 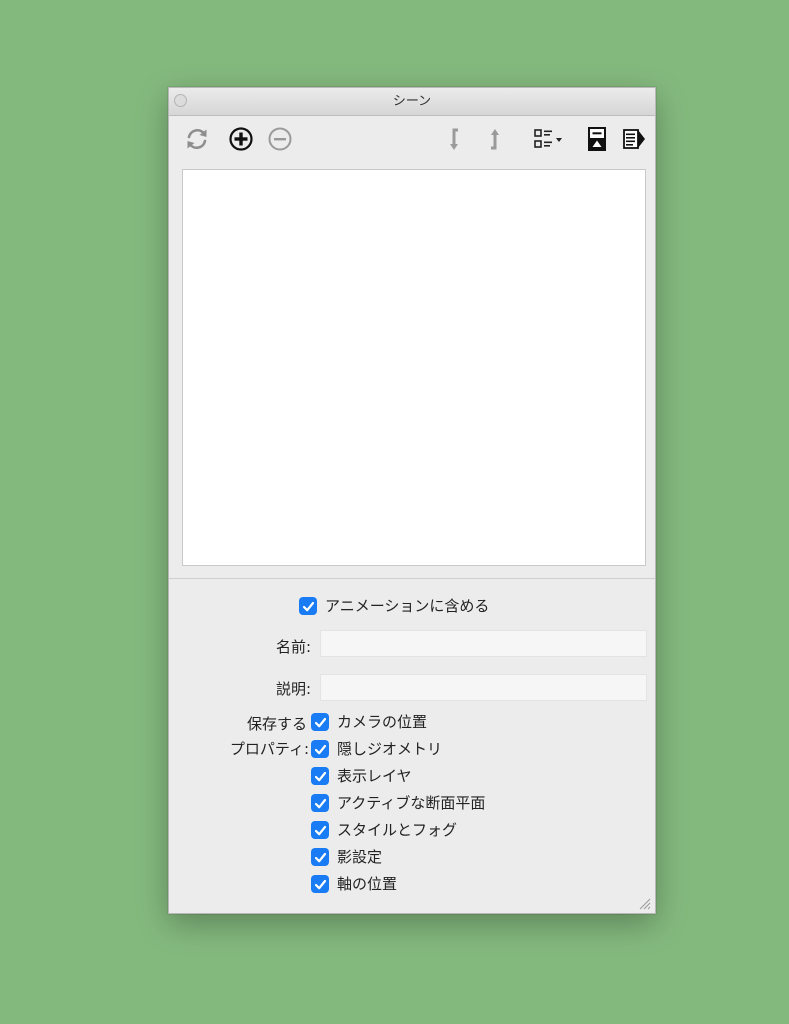 What do you see at coordinates (269, 749) in the screenshot?
I see `properties-label-line2: プロパティ:` at bounding box center [269, 749].